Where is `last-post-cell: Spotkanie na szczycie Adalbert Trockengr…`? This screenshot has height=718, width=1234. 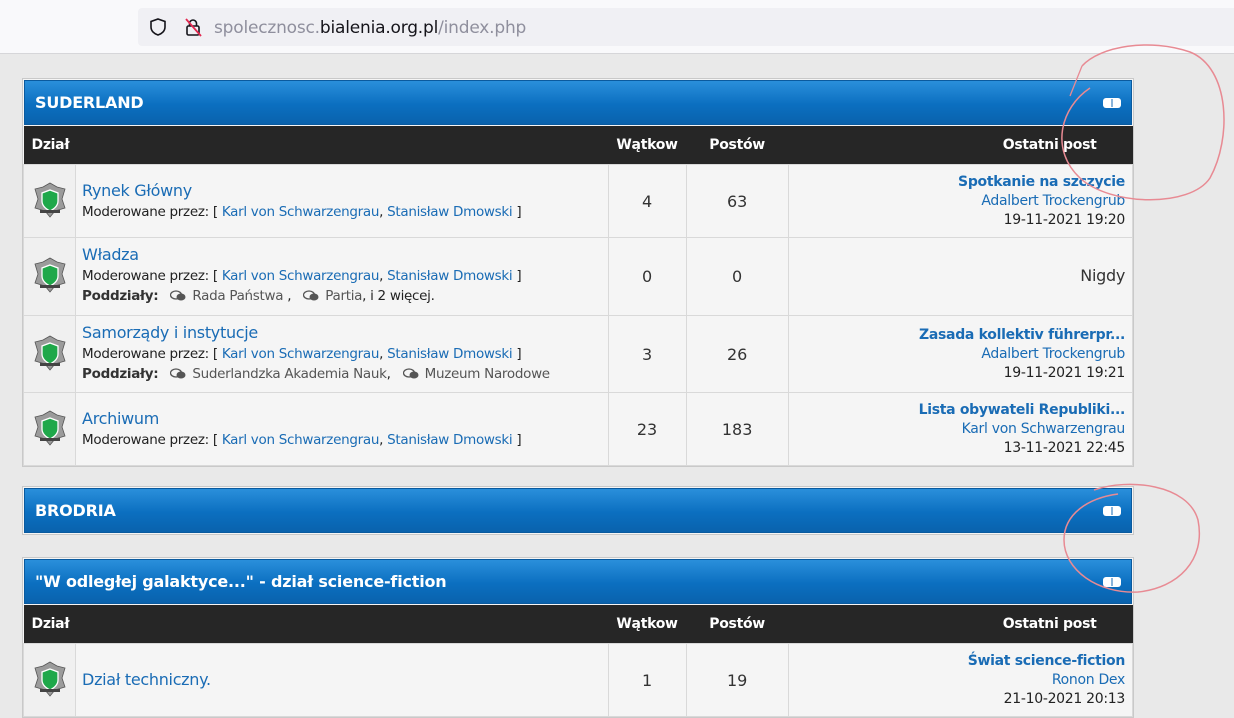 last-post-cell: Spotkanie na szczycie Adalbert Trockengr… is located at coordinates (960, 201).